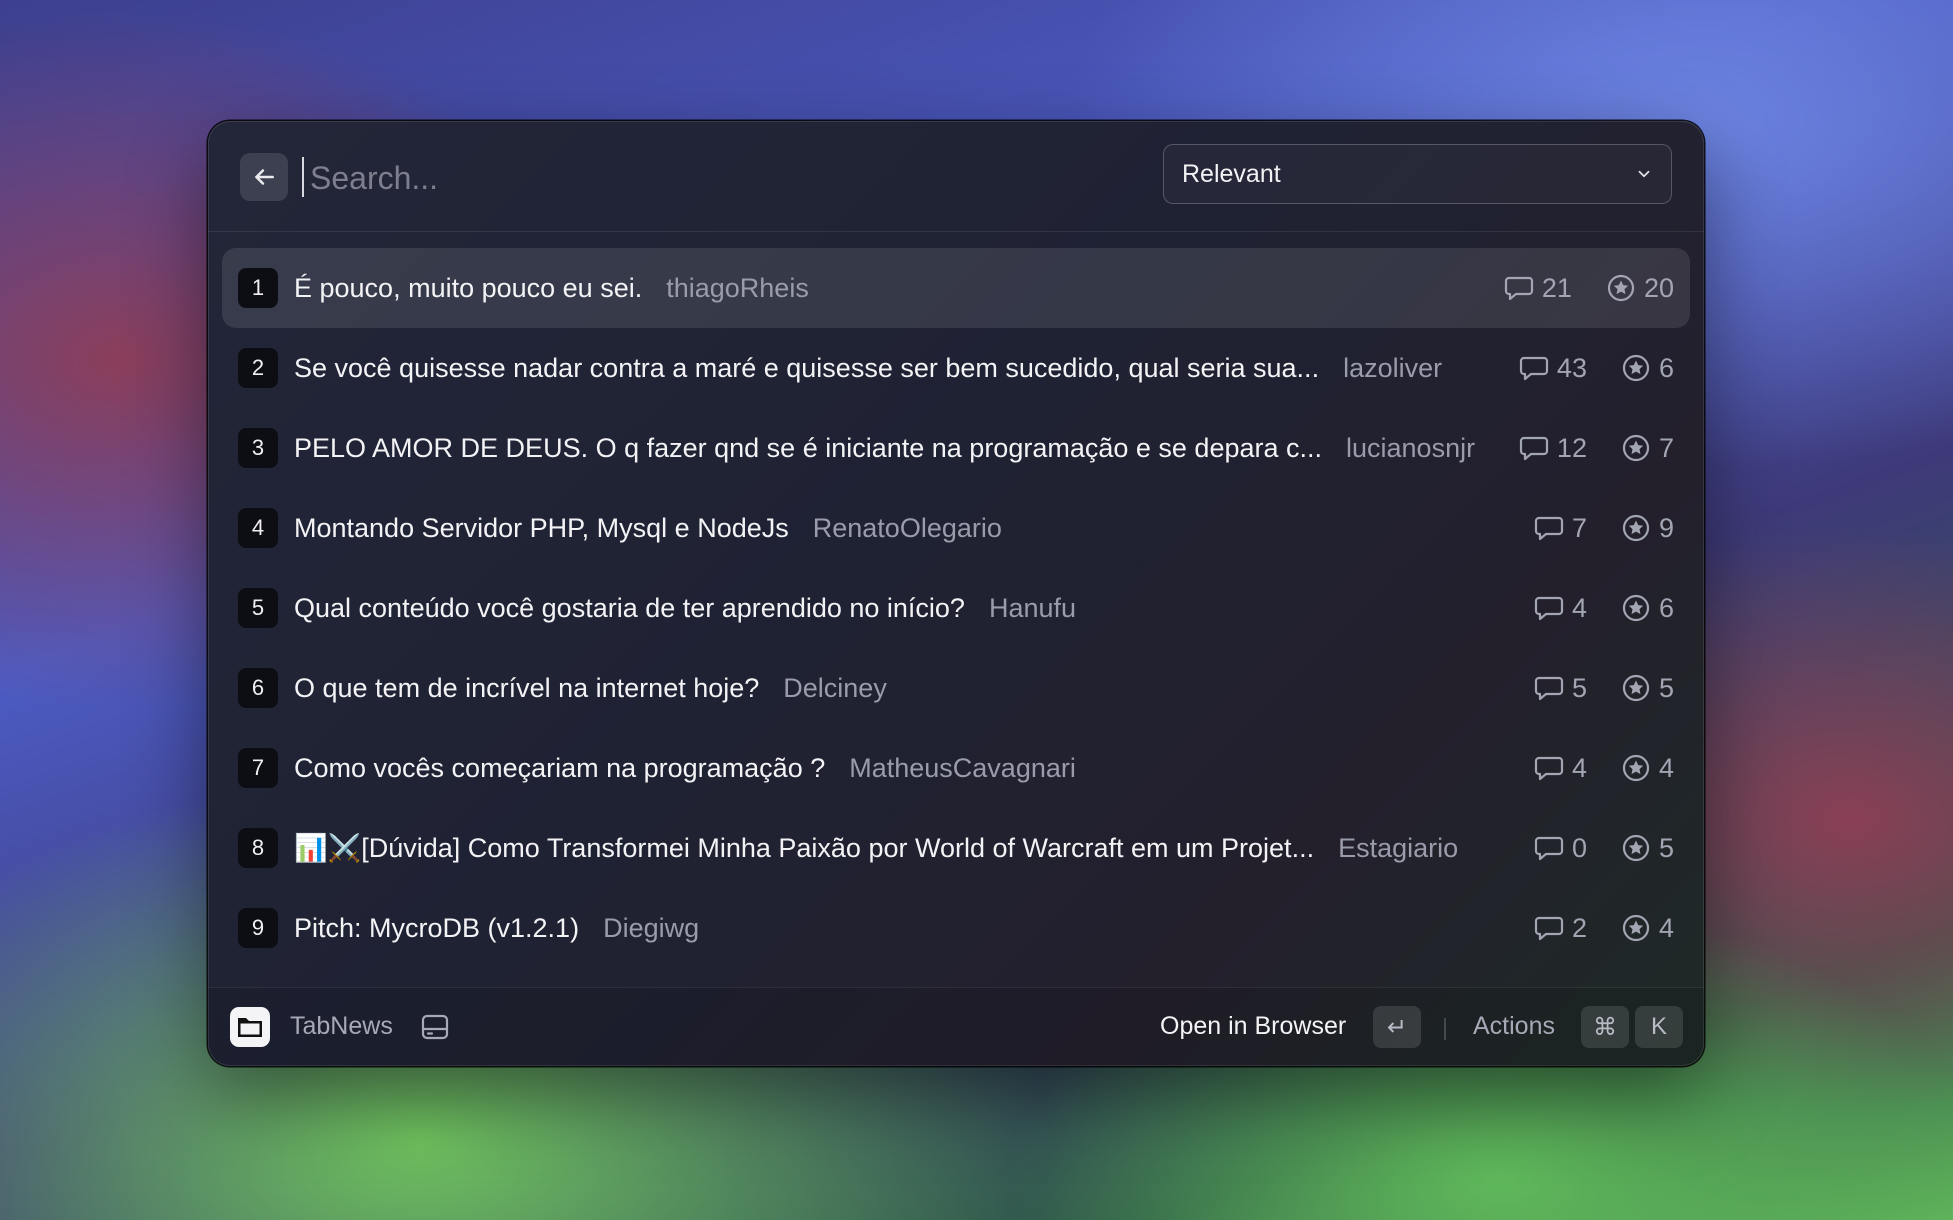 The image size is (1953, 1220). I want to click on comment-count: 7, so click(1560, 528).